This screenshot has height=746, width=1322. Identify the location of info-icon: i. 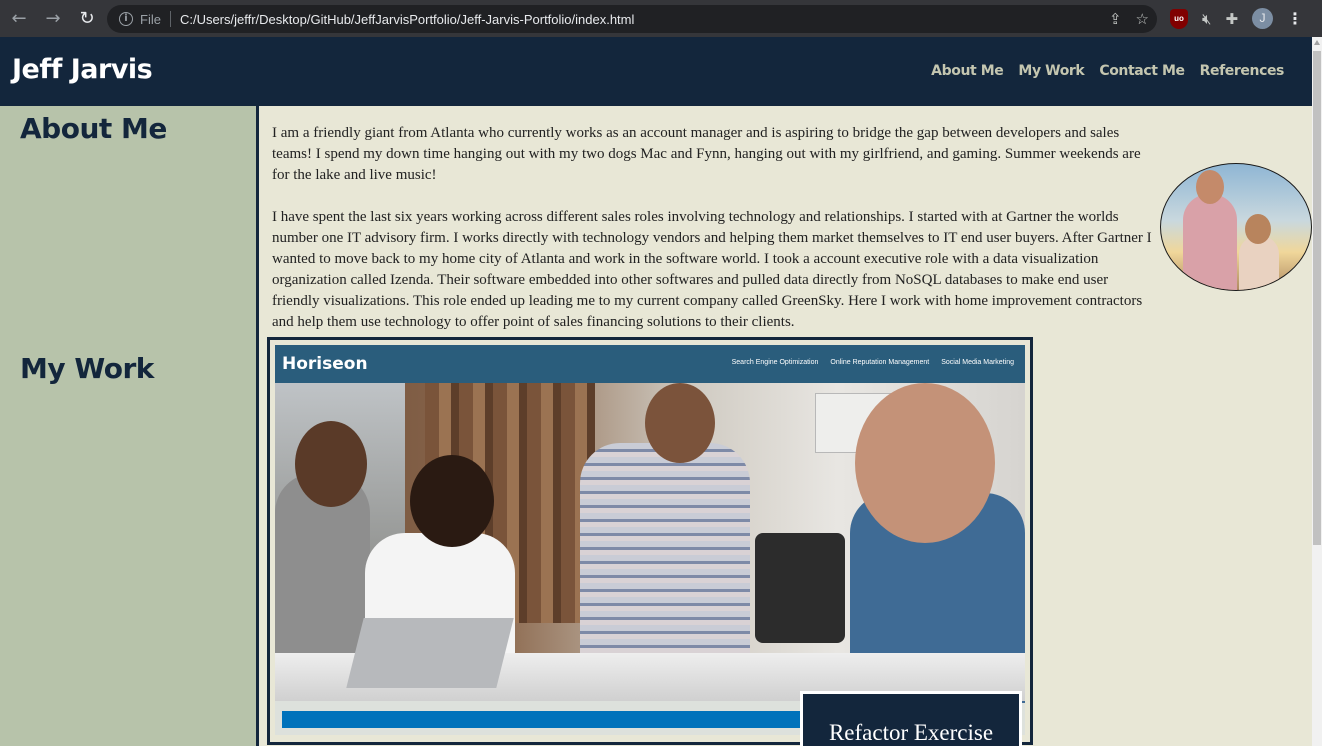
(126, 19).